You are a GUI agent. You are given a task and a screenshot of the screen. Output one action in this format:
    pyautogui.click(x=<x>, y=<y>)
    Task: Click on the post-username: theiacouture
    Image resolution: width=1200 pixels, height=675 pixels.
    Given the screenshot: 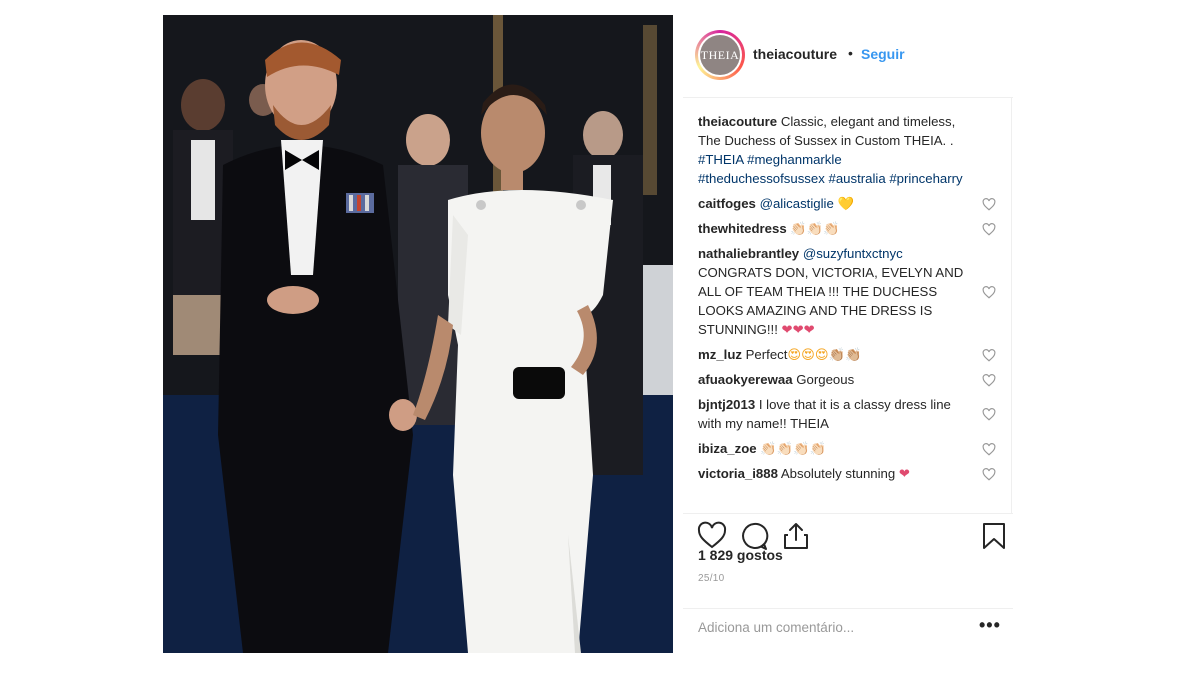 What is the action you would take?
    pyautogui.click(x=795, y=54)
    